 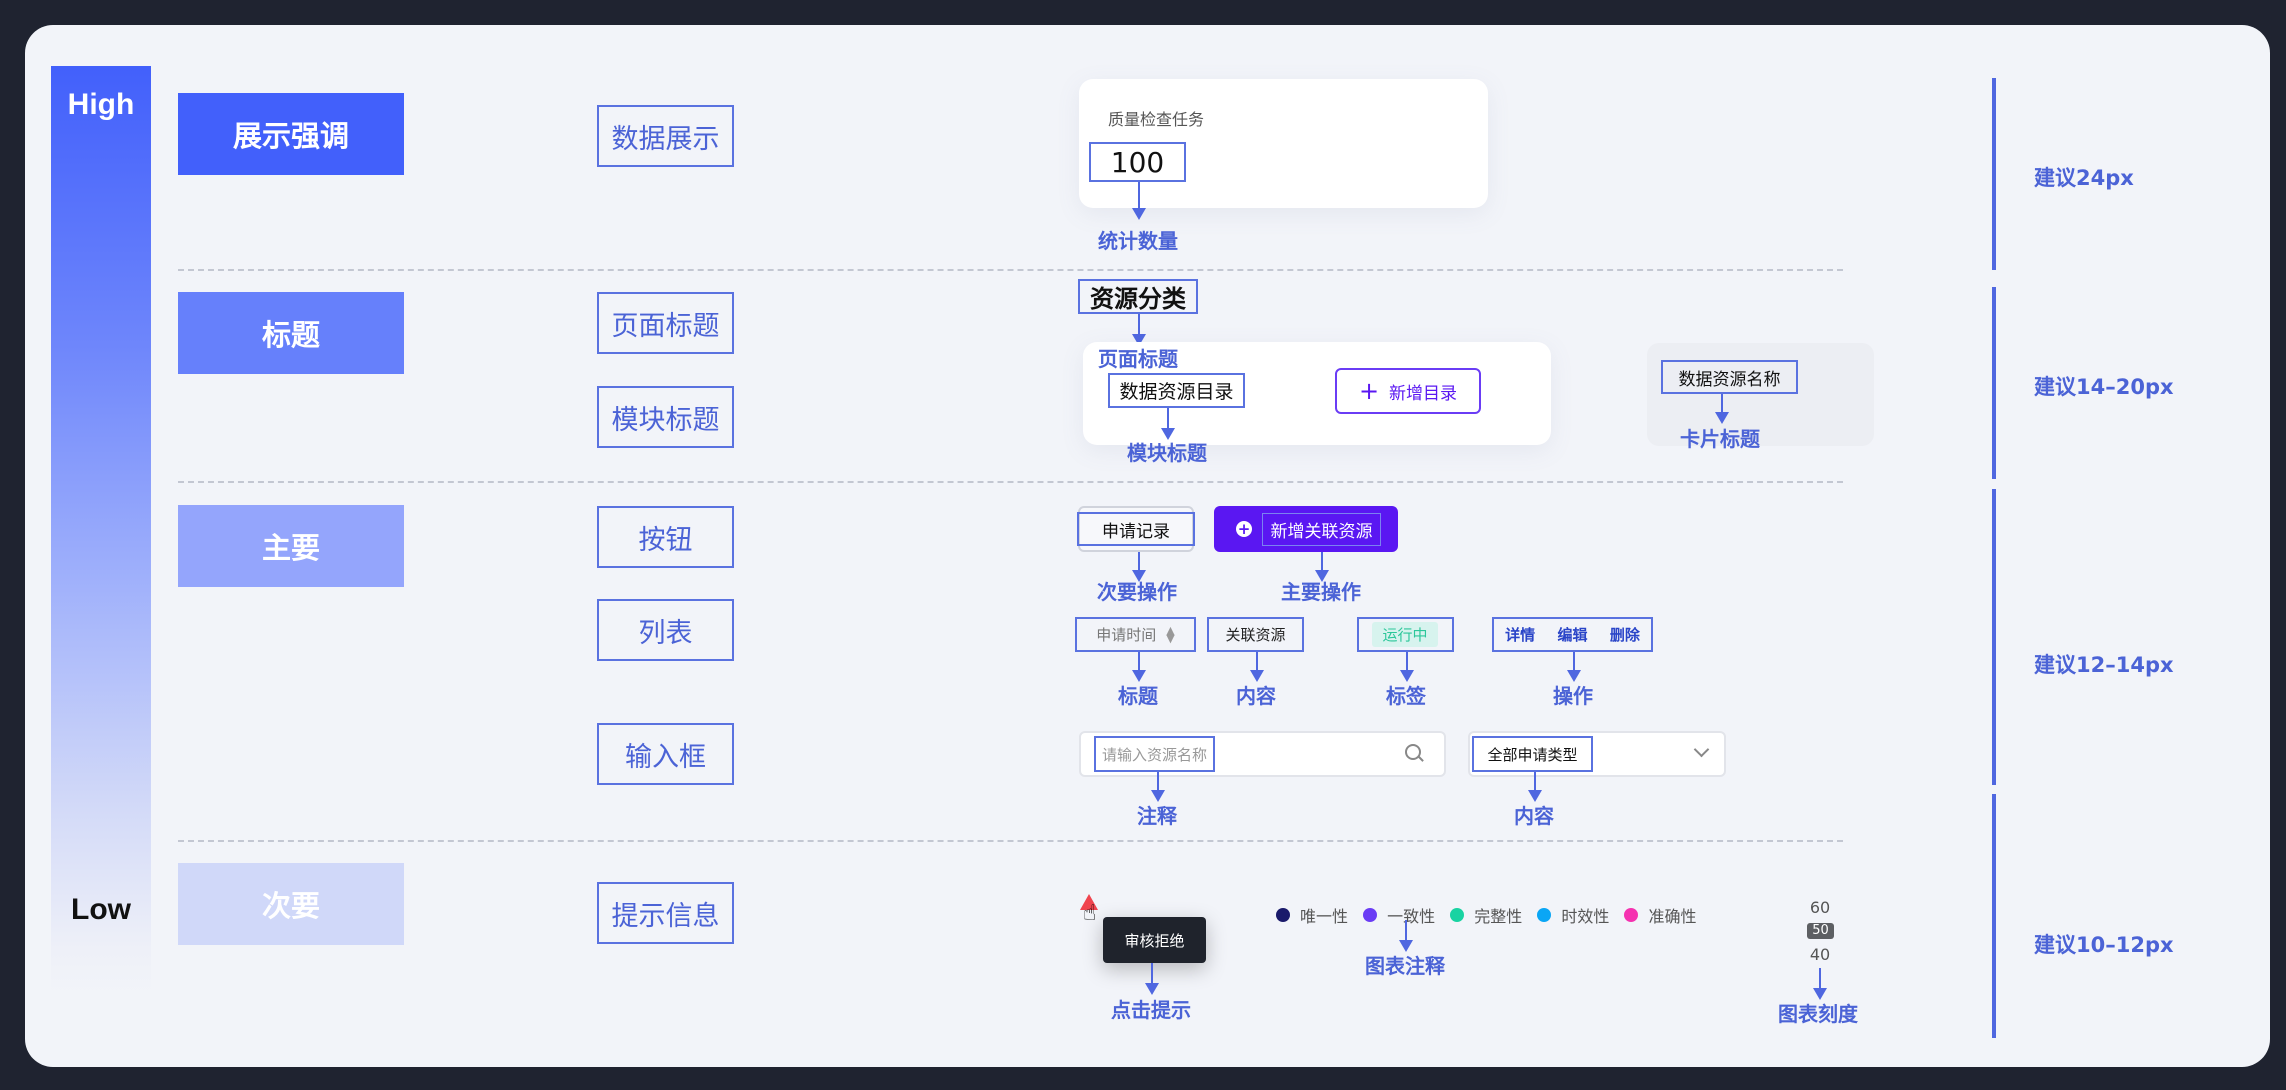 What do you see at coordinates (665, 913) in the screenshot?
I see `component-tip: 提示信息` at bounding box center [665, 913].